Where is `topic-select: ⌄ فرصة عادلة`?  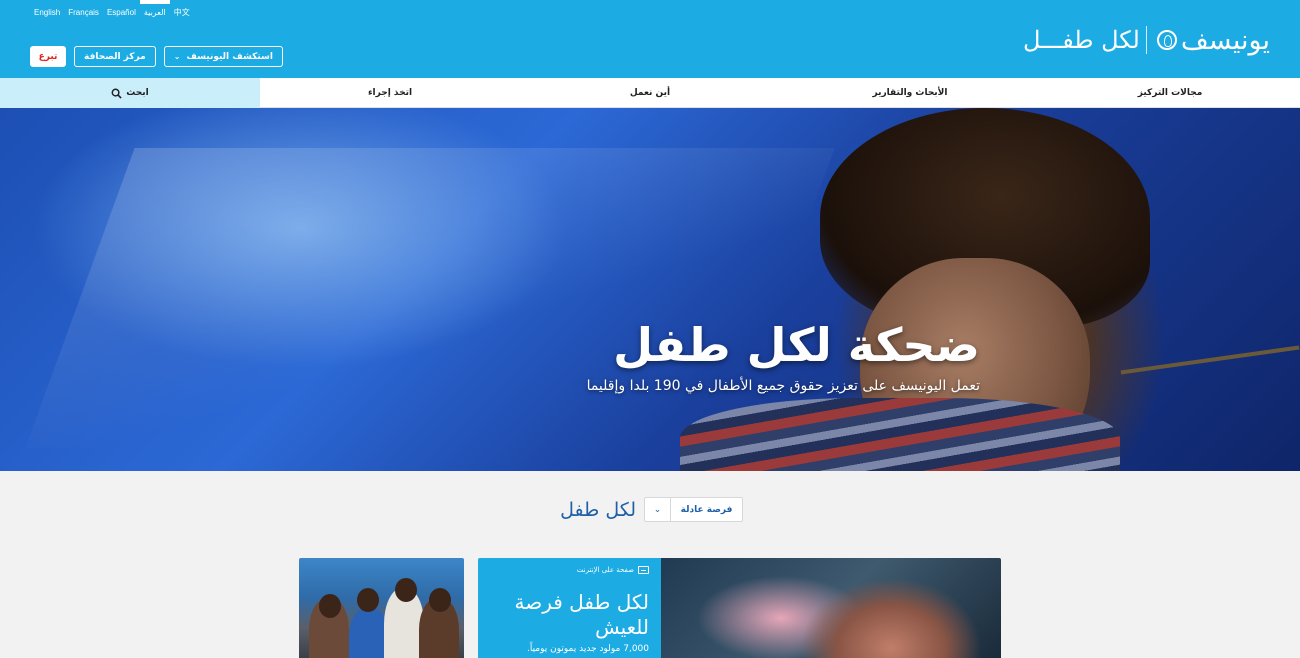
topic-select: ⌄ فرصة عادلة is located at coordinates (693, 509).